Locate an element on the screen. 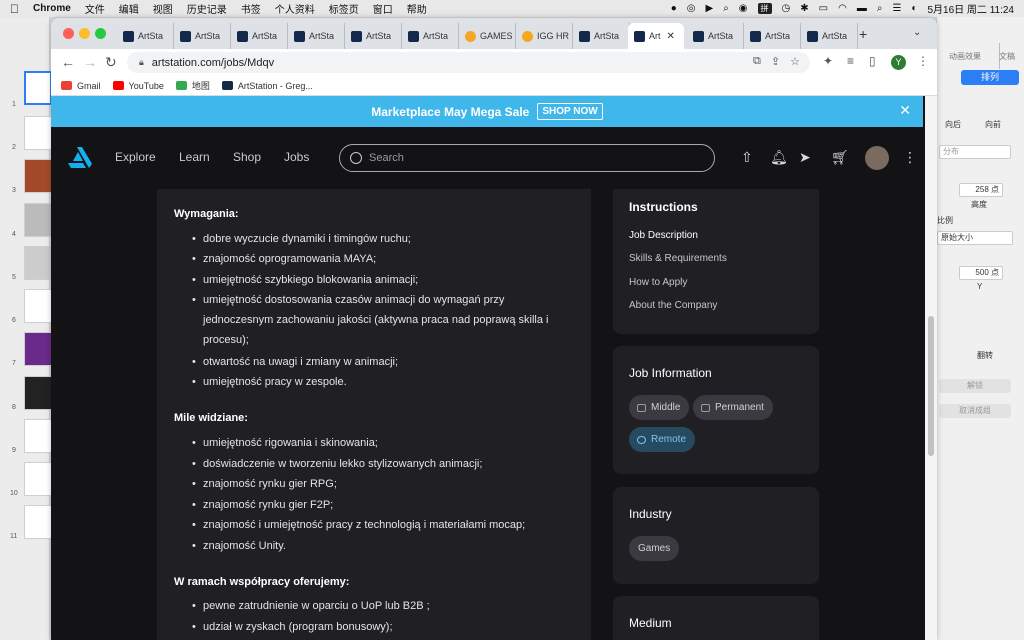 Image resolution: width=1024 pixels, height=640 pixels. height-field: 258 点 is located at coordinates (981, 190).